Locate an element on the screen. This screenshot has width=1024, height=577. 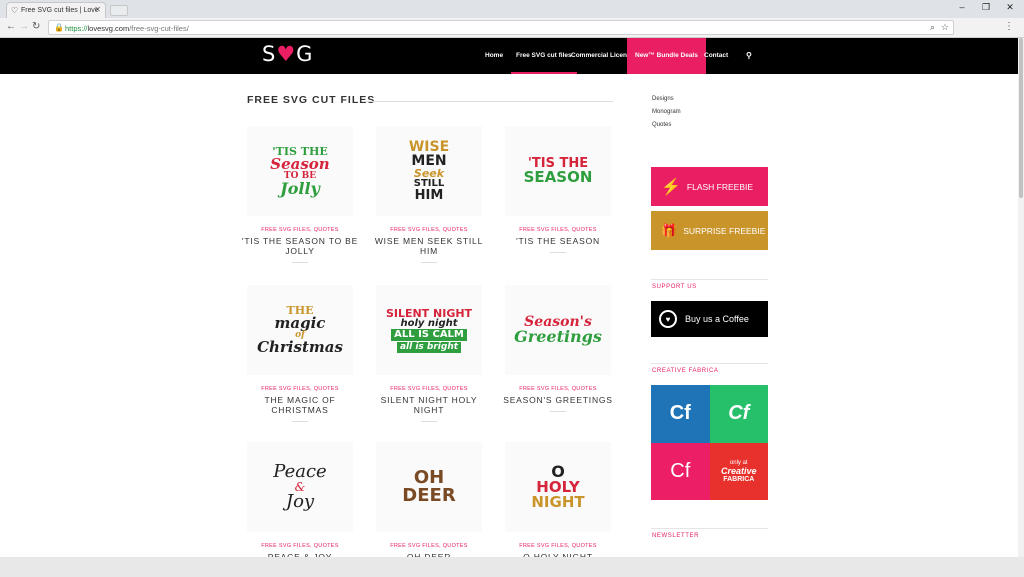
product-title: WISE MEN SEEK STILL HIM is located at coordinates (429, 246).